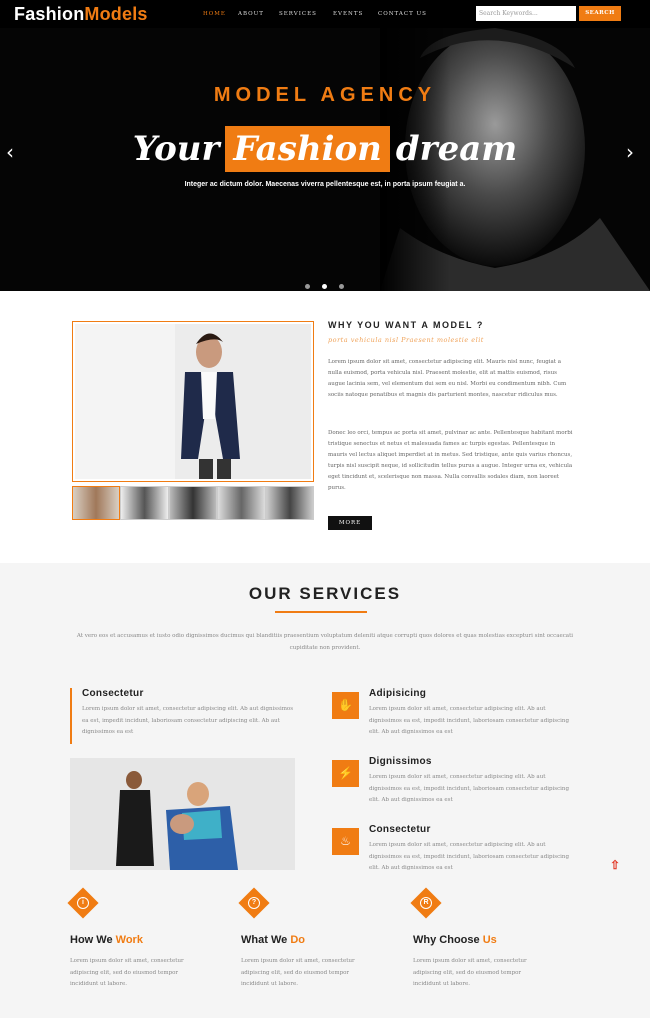 This screenshot has width=650, height=1018. I want to click on registered-glyph: R, so click(426, 903).